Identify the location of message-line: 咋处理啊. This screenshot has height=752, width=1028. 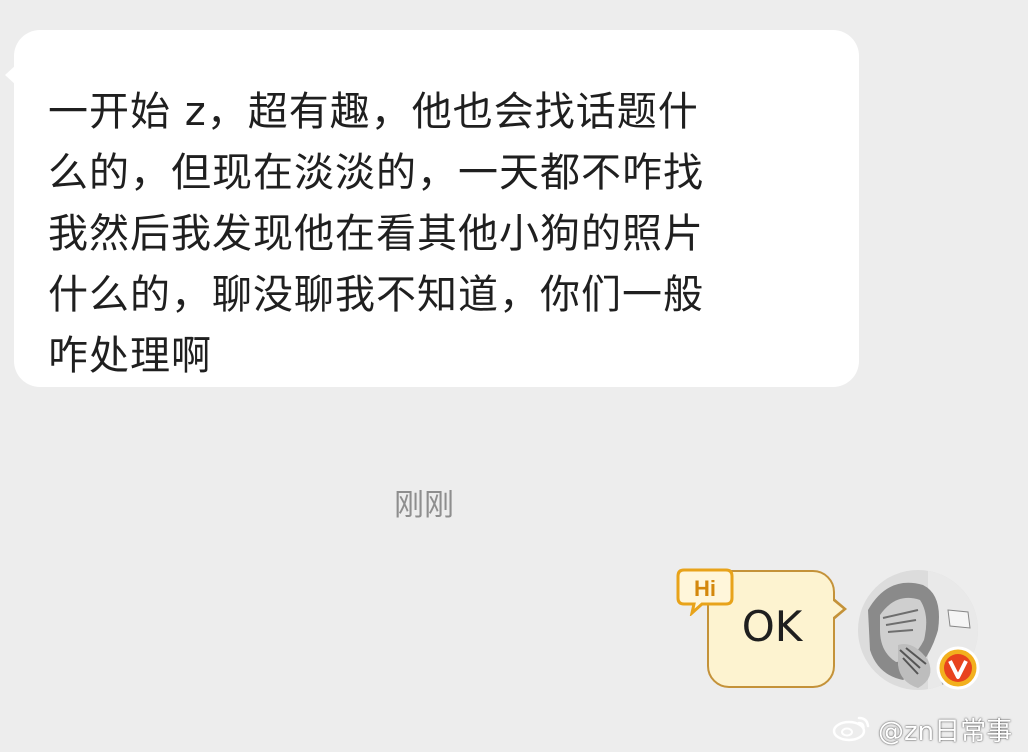
(130, 356).